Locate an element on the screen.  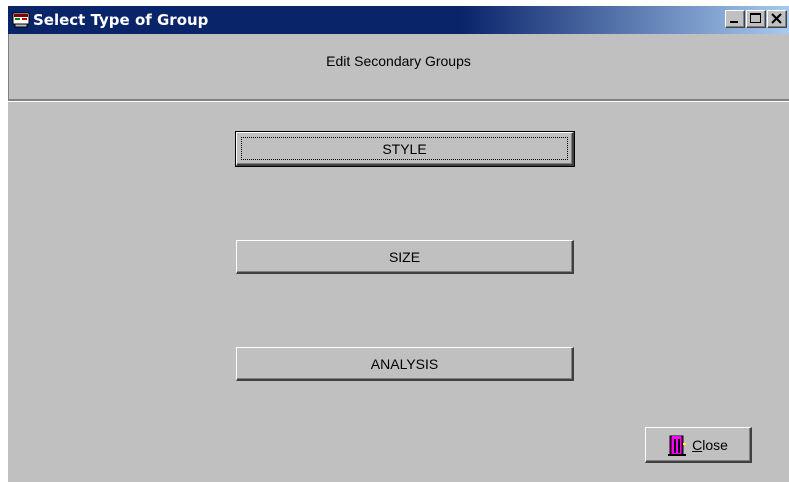
maximize-icon is located at coordinates (755, 18).